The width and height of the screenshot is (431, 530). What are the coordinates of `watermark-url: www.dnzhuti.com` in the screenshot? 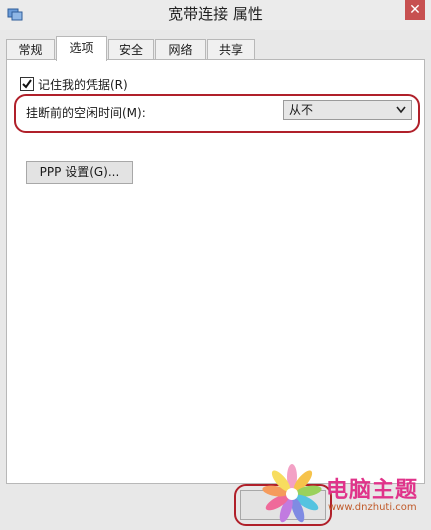 It's located at (372, 507).